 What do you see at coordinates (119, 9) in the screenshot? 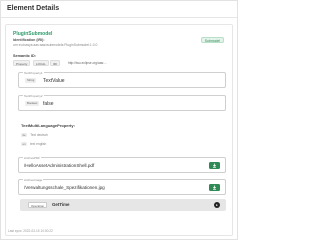
I see `panel-header: Element Details` at bounding box center [119, 9].